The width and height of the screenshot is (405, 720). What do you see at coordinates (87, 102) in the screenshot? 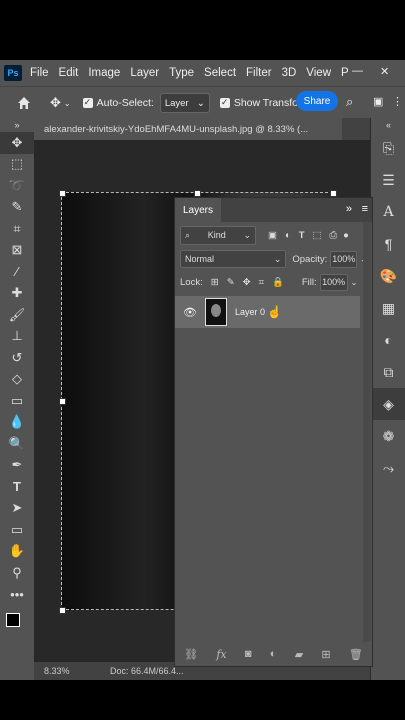
I see `auto-select-checkbox` at bounding box center [87, 102].